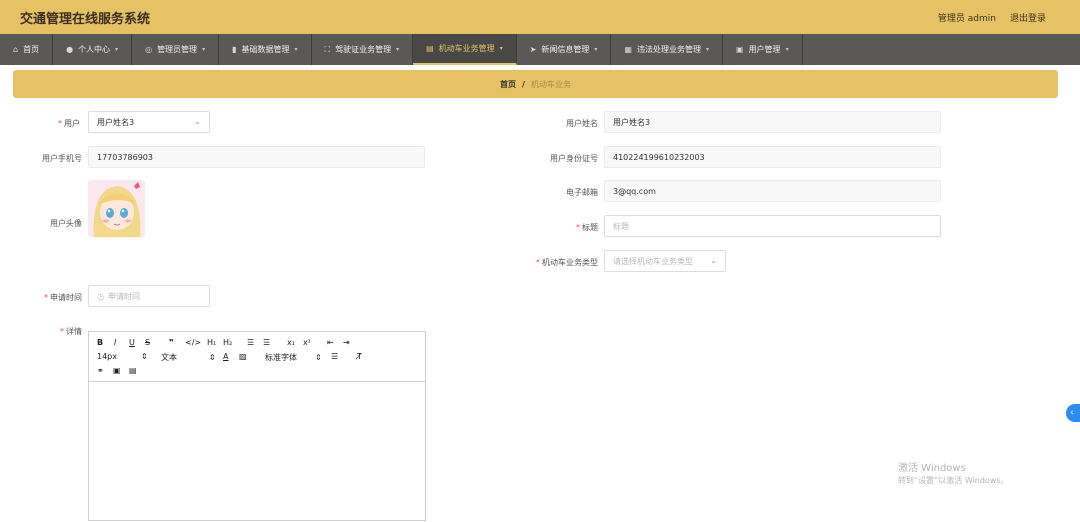 The height and width of the screenshot is (522, 1080). Describe the element at coordinates (574, 158) in the screenshot. I see `id-number-label: 用户身份证号` at that location.